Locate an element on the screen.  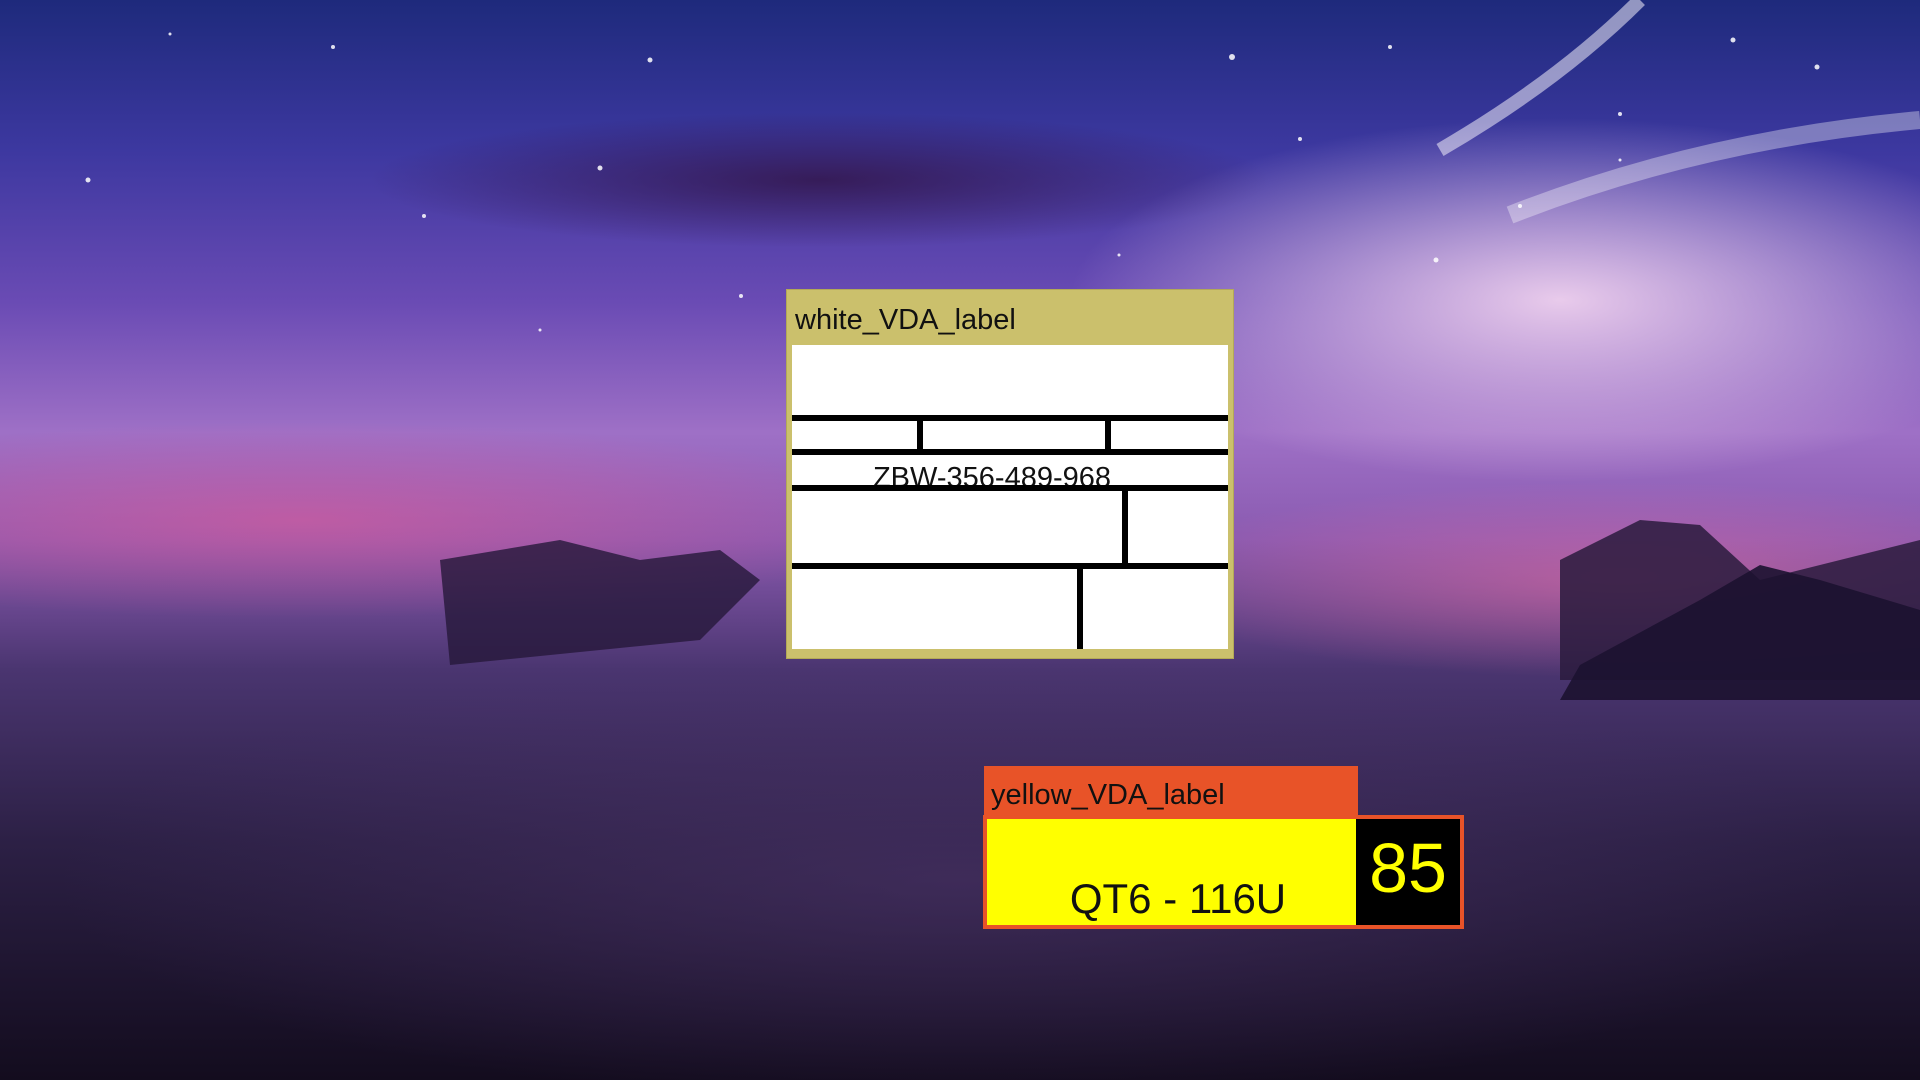
white-vda-label-window: white_VDA_label ZBW-356-489-968 is located at coordinates (1010, 474).